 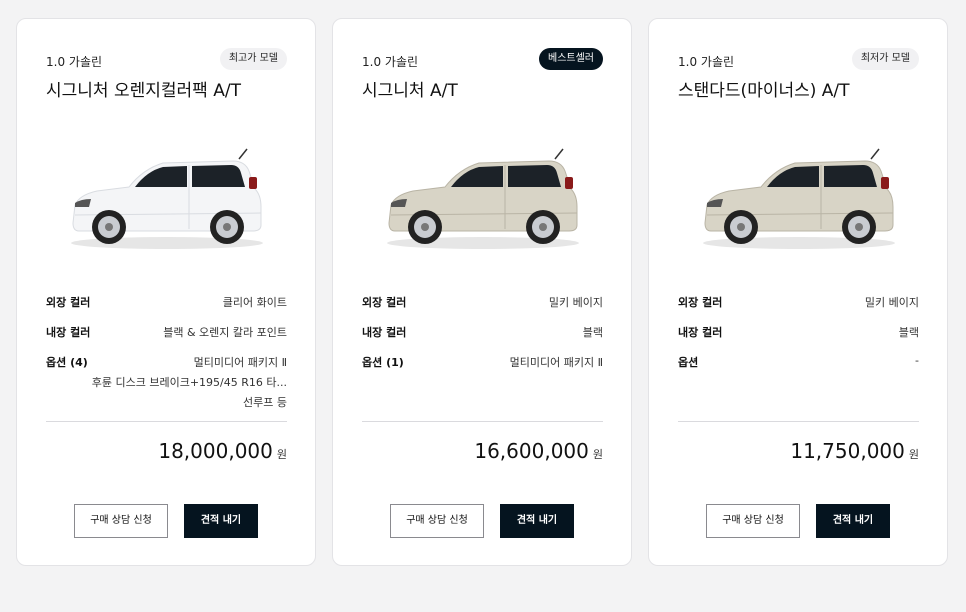 What do you see at coordinates (253, 59) in the screenshot?
I see `model-badge: 최고가 모델` at bounding box center [253, 59].